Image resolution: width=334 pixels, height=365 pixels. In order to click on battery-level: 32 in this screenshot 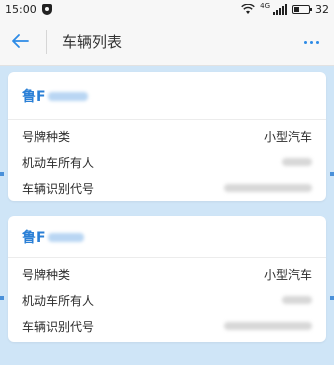, I will do `click(322, 9)`.